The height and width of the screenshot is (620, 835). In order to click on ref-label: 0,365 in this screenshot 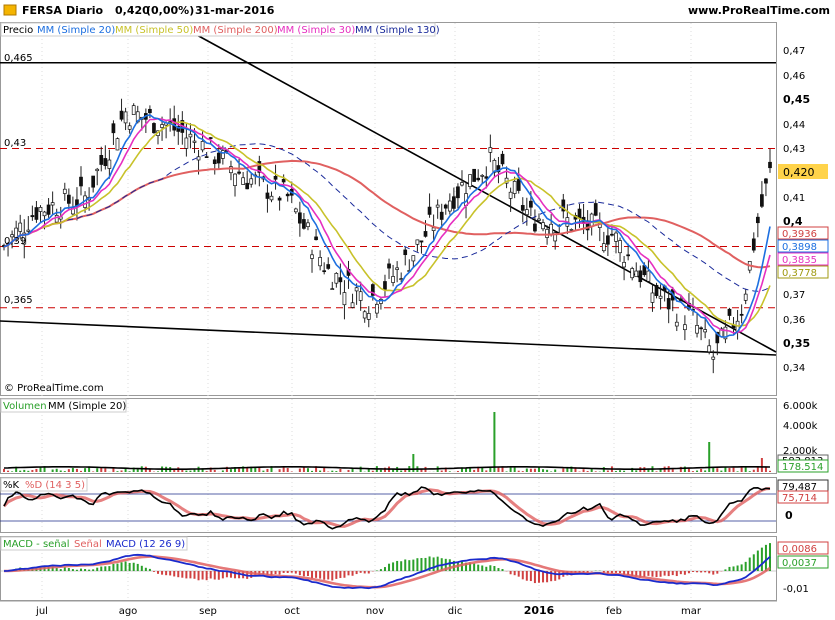, I will do `click(18, 300)`.